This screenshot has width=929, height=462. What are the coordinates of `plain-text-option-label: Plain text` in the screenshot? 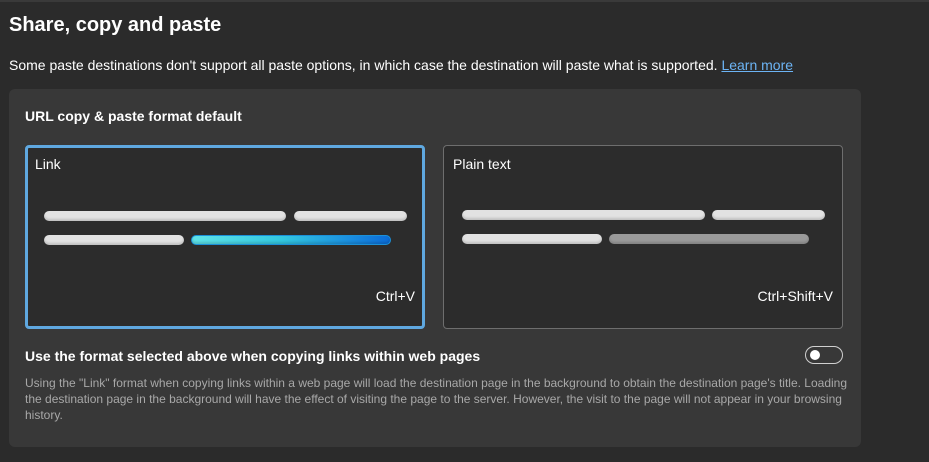 It's located at (482, 164).